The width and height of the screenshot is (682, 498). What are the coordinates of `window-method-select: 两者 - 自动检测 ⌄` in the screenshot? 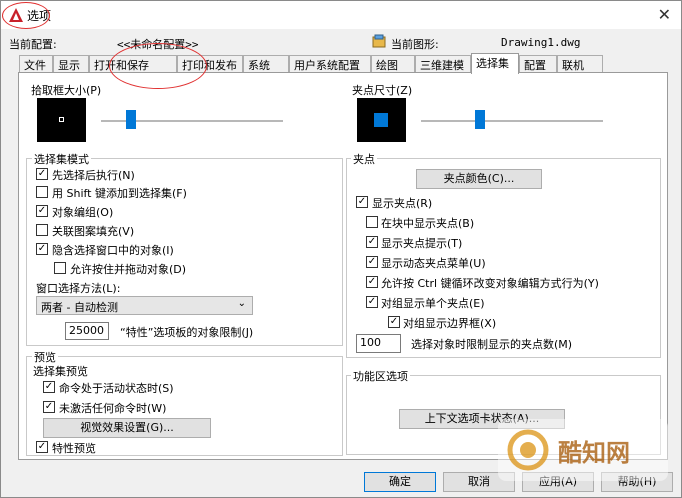 It's located at (144, 305).